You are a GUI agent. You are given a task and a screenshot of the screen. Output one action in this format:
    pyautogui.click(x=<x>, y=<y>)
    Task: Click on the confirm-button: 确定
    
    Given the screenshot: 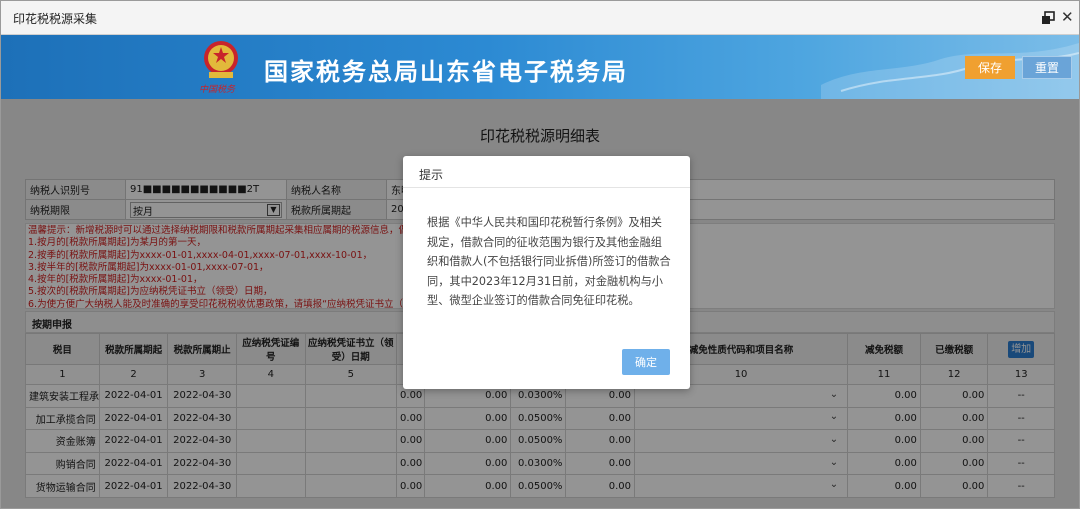 What is the action you would take?
    pyautogui.click(x=646, y=362)
    